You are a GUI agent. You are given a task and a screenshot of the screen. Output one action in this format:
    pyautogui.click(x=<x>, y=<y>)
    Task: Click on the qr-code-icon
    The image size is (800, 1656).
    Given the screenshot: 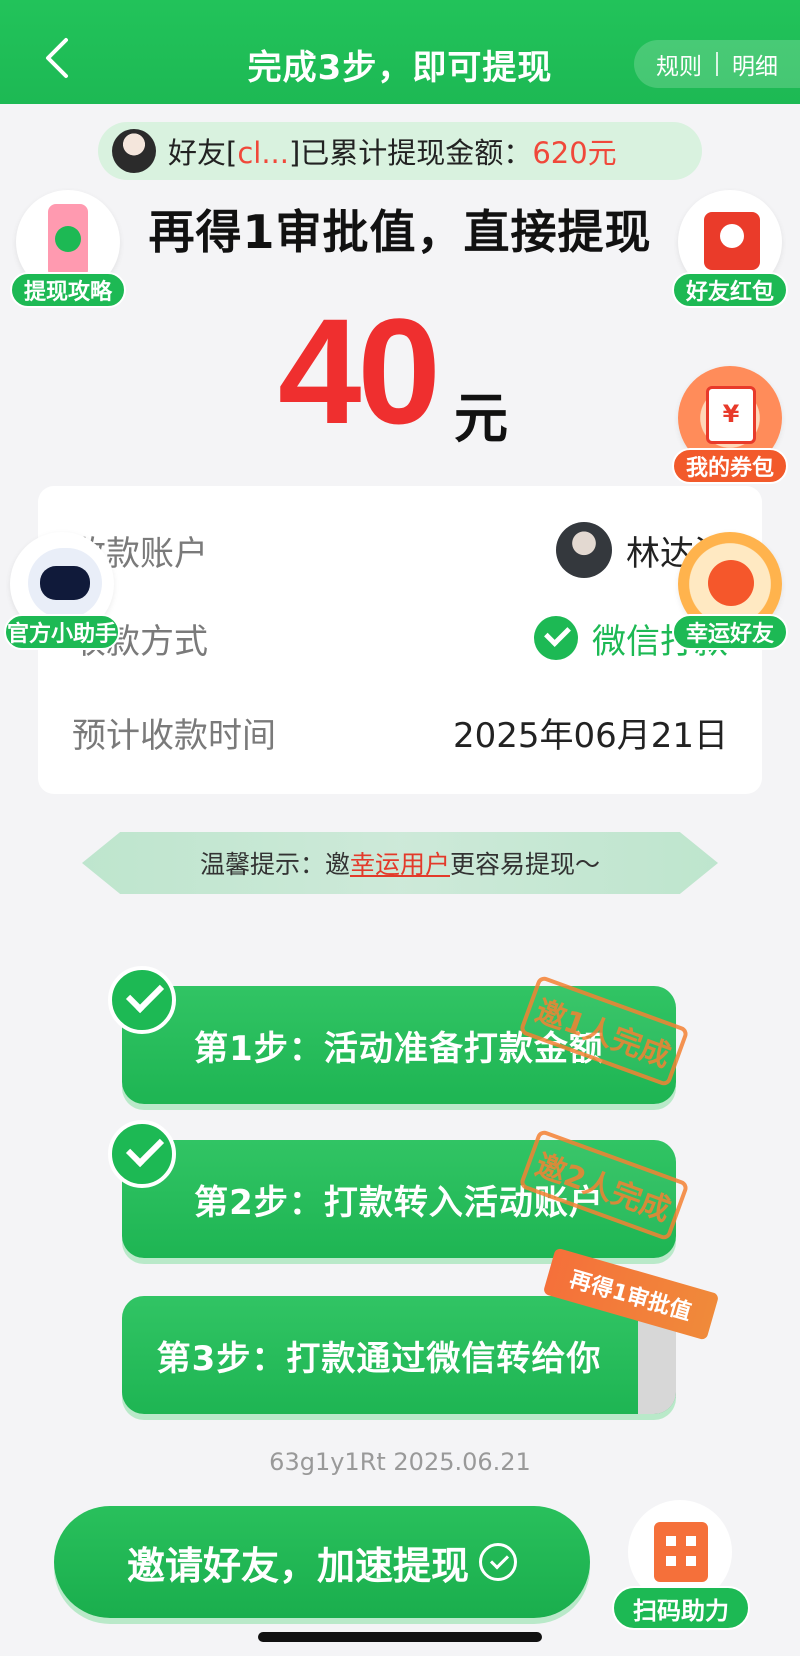 What is the action you would take?
    pyautogui.click(x=681, y=1552)
    